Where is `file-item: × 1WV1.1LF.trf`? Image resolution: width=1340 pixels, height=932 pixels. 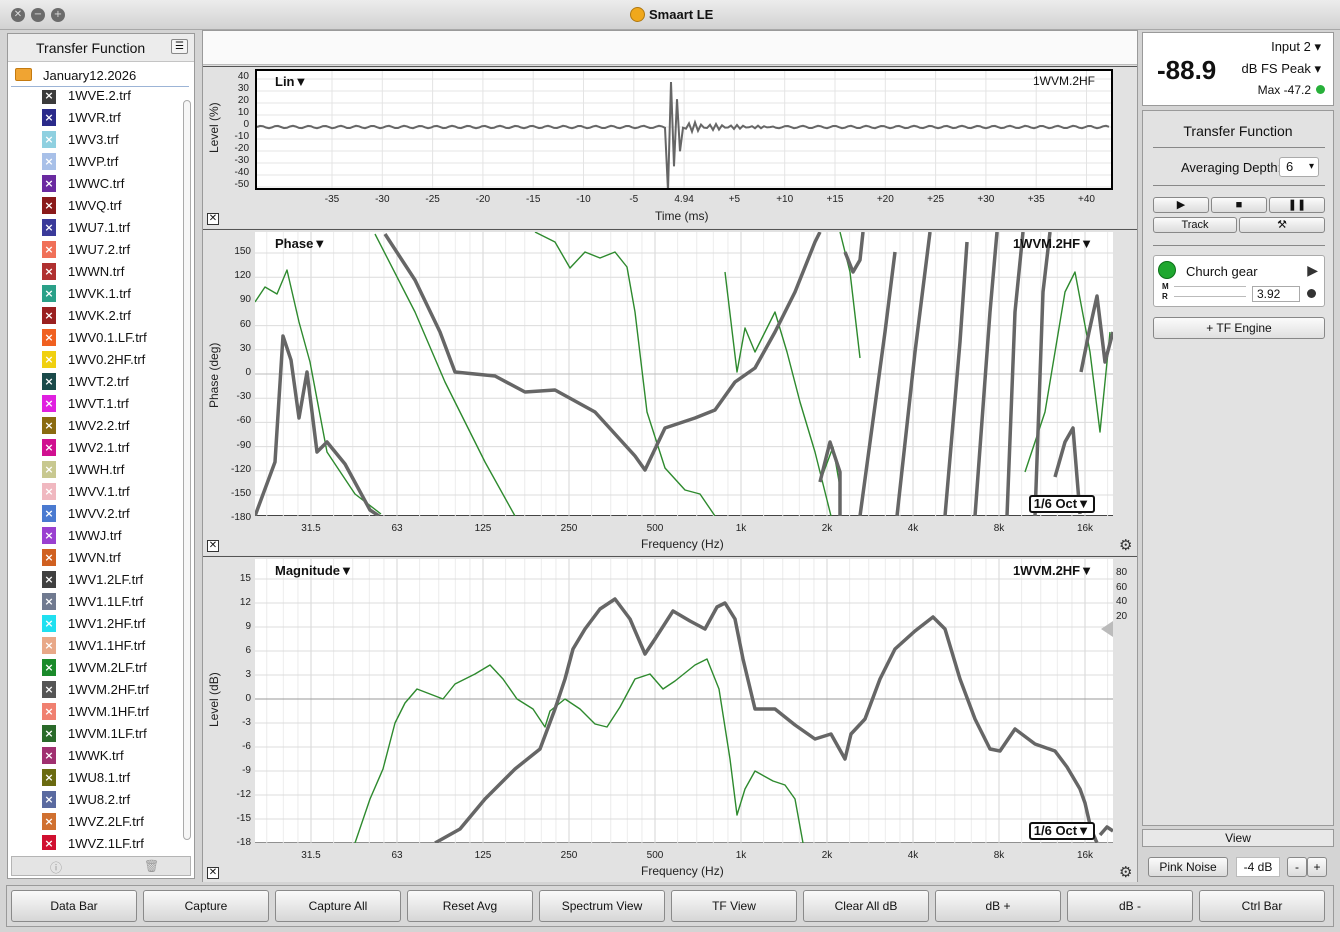 file-item: × 1WV1.1LF.trf is located at coordinates (111, 602).